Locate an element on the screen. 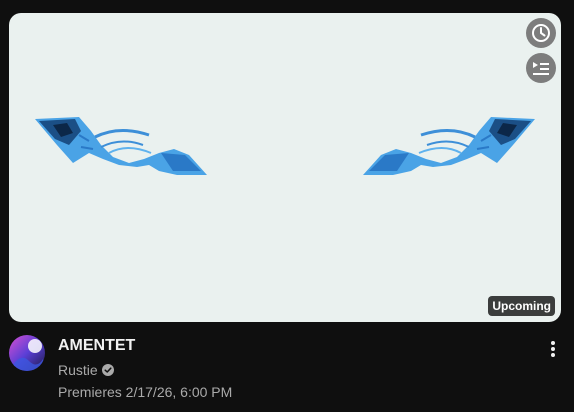 The width and height of the screenshot is (574, 412). more-actions-button is located at coordinates (553, 349).